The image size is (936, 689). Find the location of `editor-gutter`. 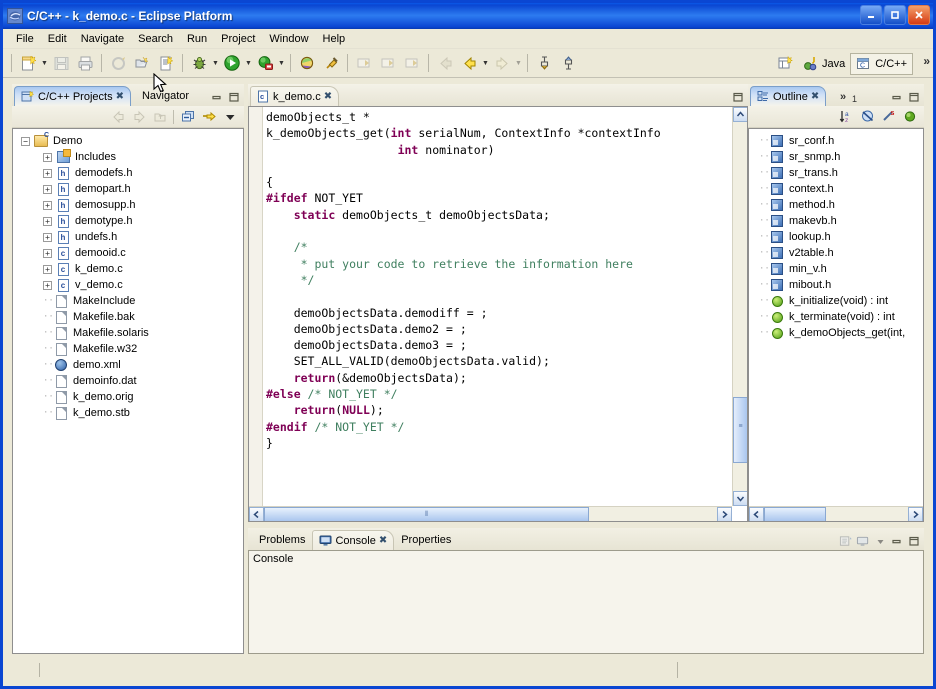

editor-gutter is located at coordinates (256, 314).